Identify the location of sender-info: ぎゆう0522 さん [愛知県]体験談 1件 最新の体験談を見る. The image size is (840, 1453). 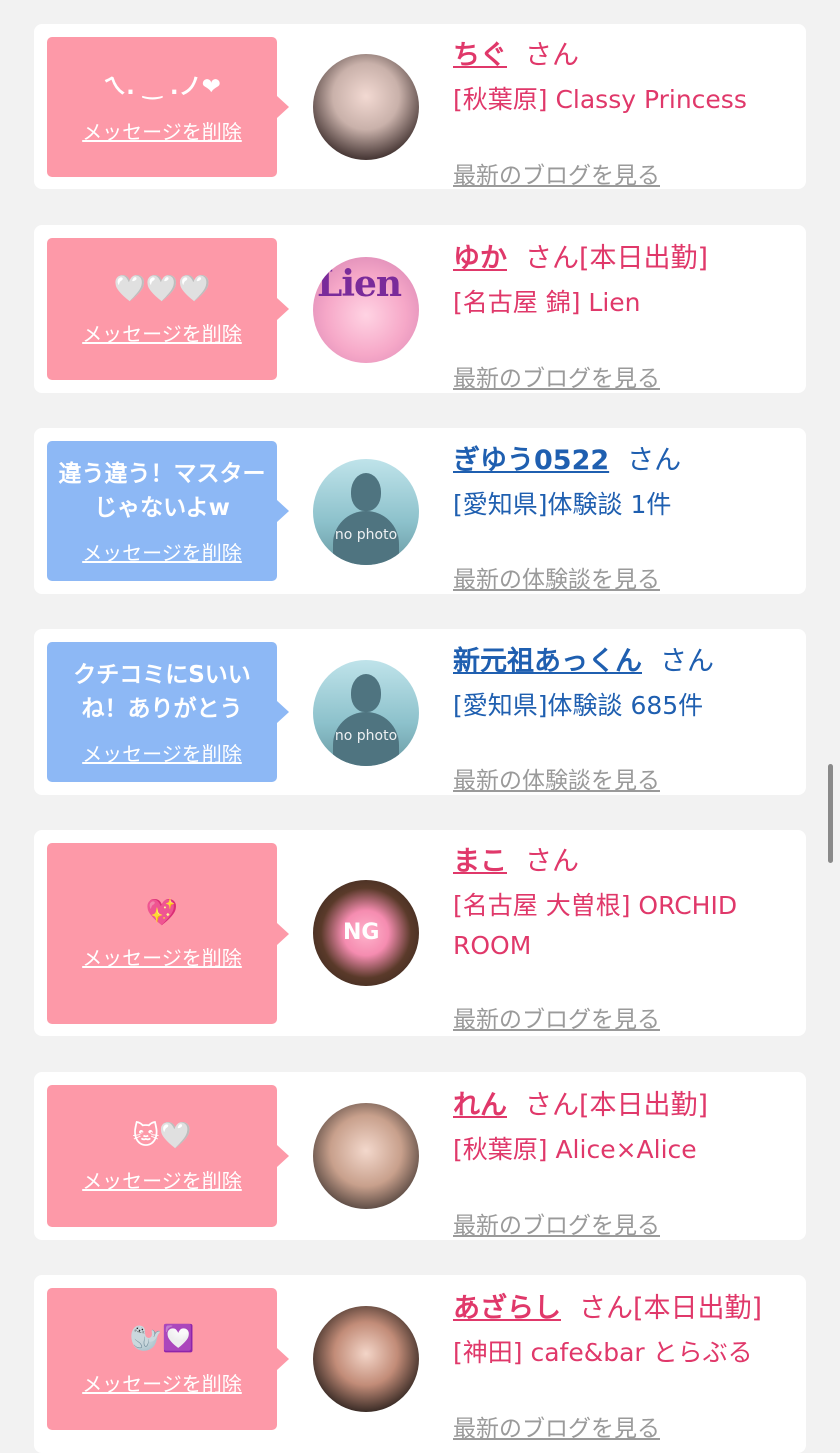
(624, 518).